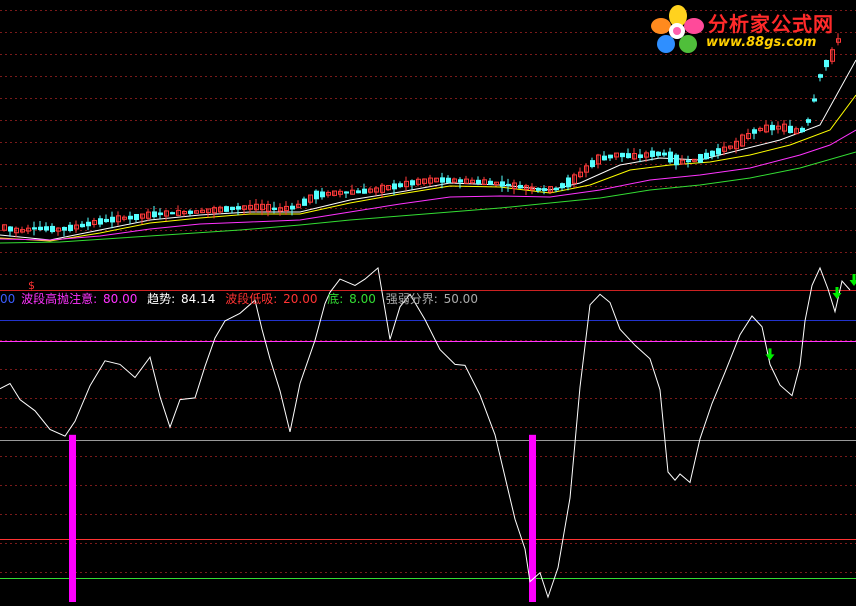  Describe the element at coordinates (761, 42) in the screenshot. I see `logo-url: www.88gs.com` at that location.